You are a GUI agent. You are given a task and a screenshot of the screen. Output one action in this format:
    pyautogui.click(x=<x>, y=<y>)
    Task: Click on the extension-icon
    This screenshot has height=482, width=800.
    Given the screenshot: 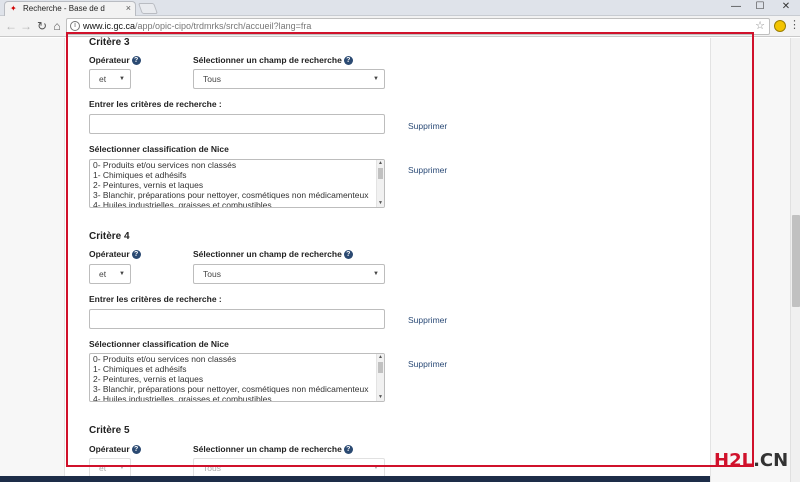 What is the action you would take?
    pyautogui.click(x=780, y=26)
    